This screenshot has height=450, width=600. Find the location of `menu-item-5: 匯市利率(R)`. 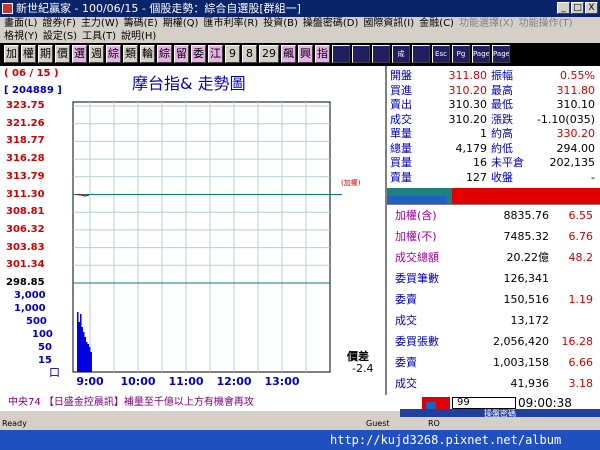

menu-item-5: 匯市利率(R) is located at coordinates (230, 23).